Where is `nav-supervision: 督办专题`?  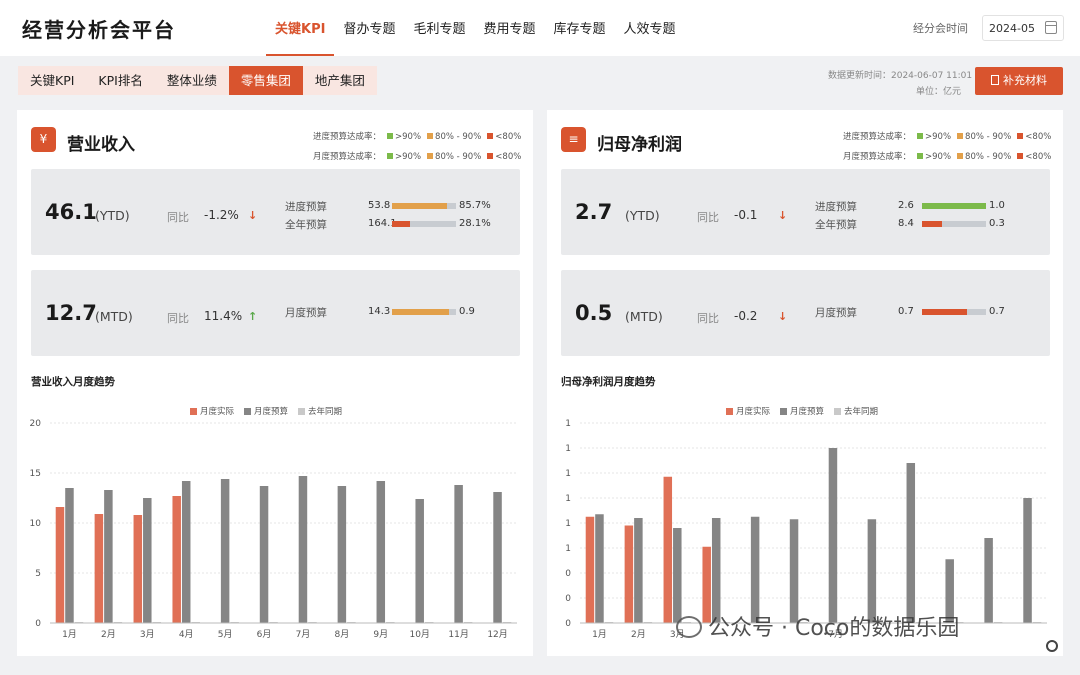
nav-supervision: 督办专题 is located at coordinates (369, 28).